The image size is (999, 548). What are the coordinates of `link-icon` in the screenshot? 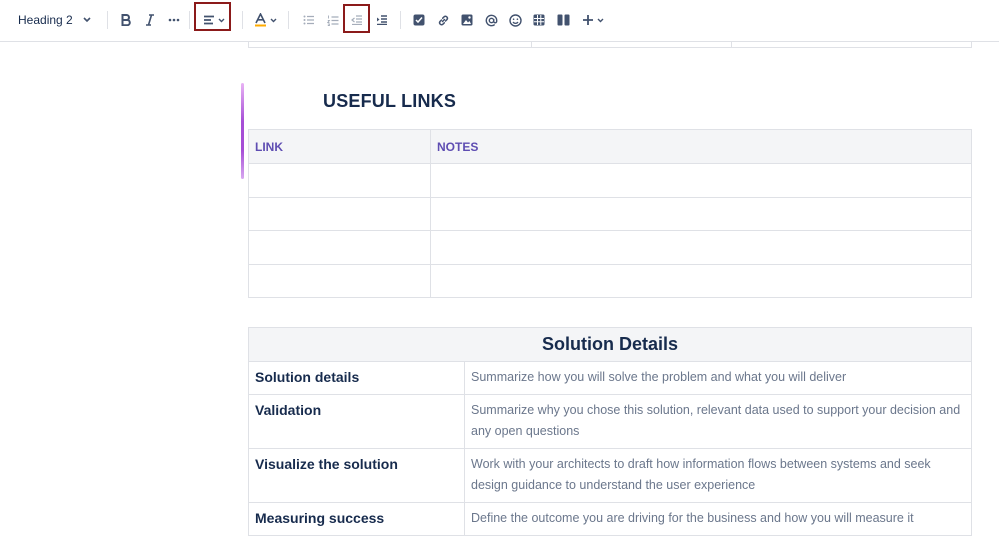 It's located at (443, 20).